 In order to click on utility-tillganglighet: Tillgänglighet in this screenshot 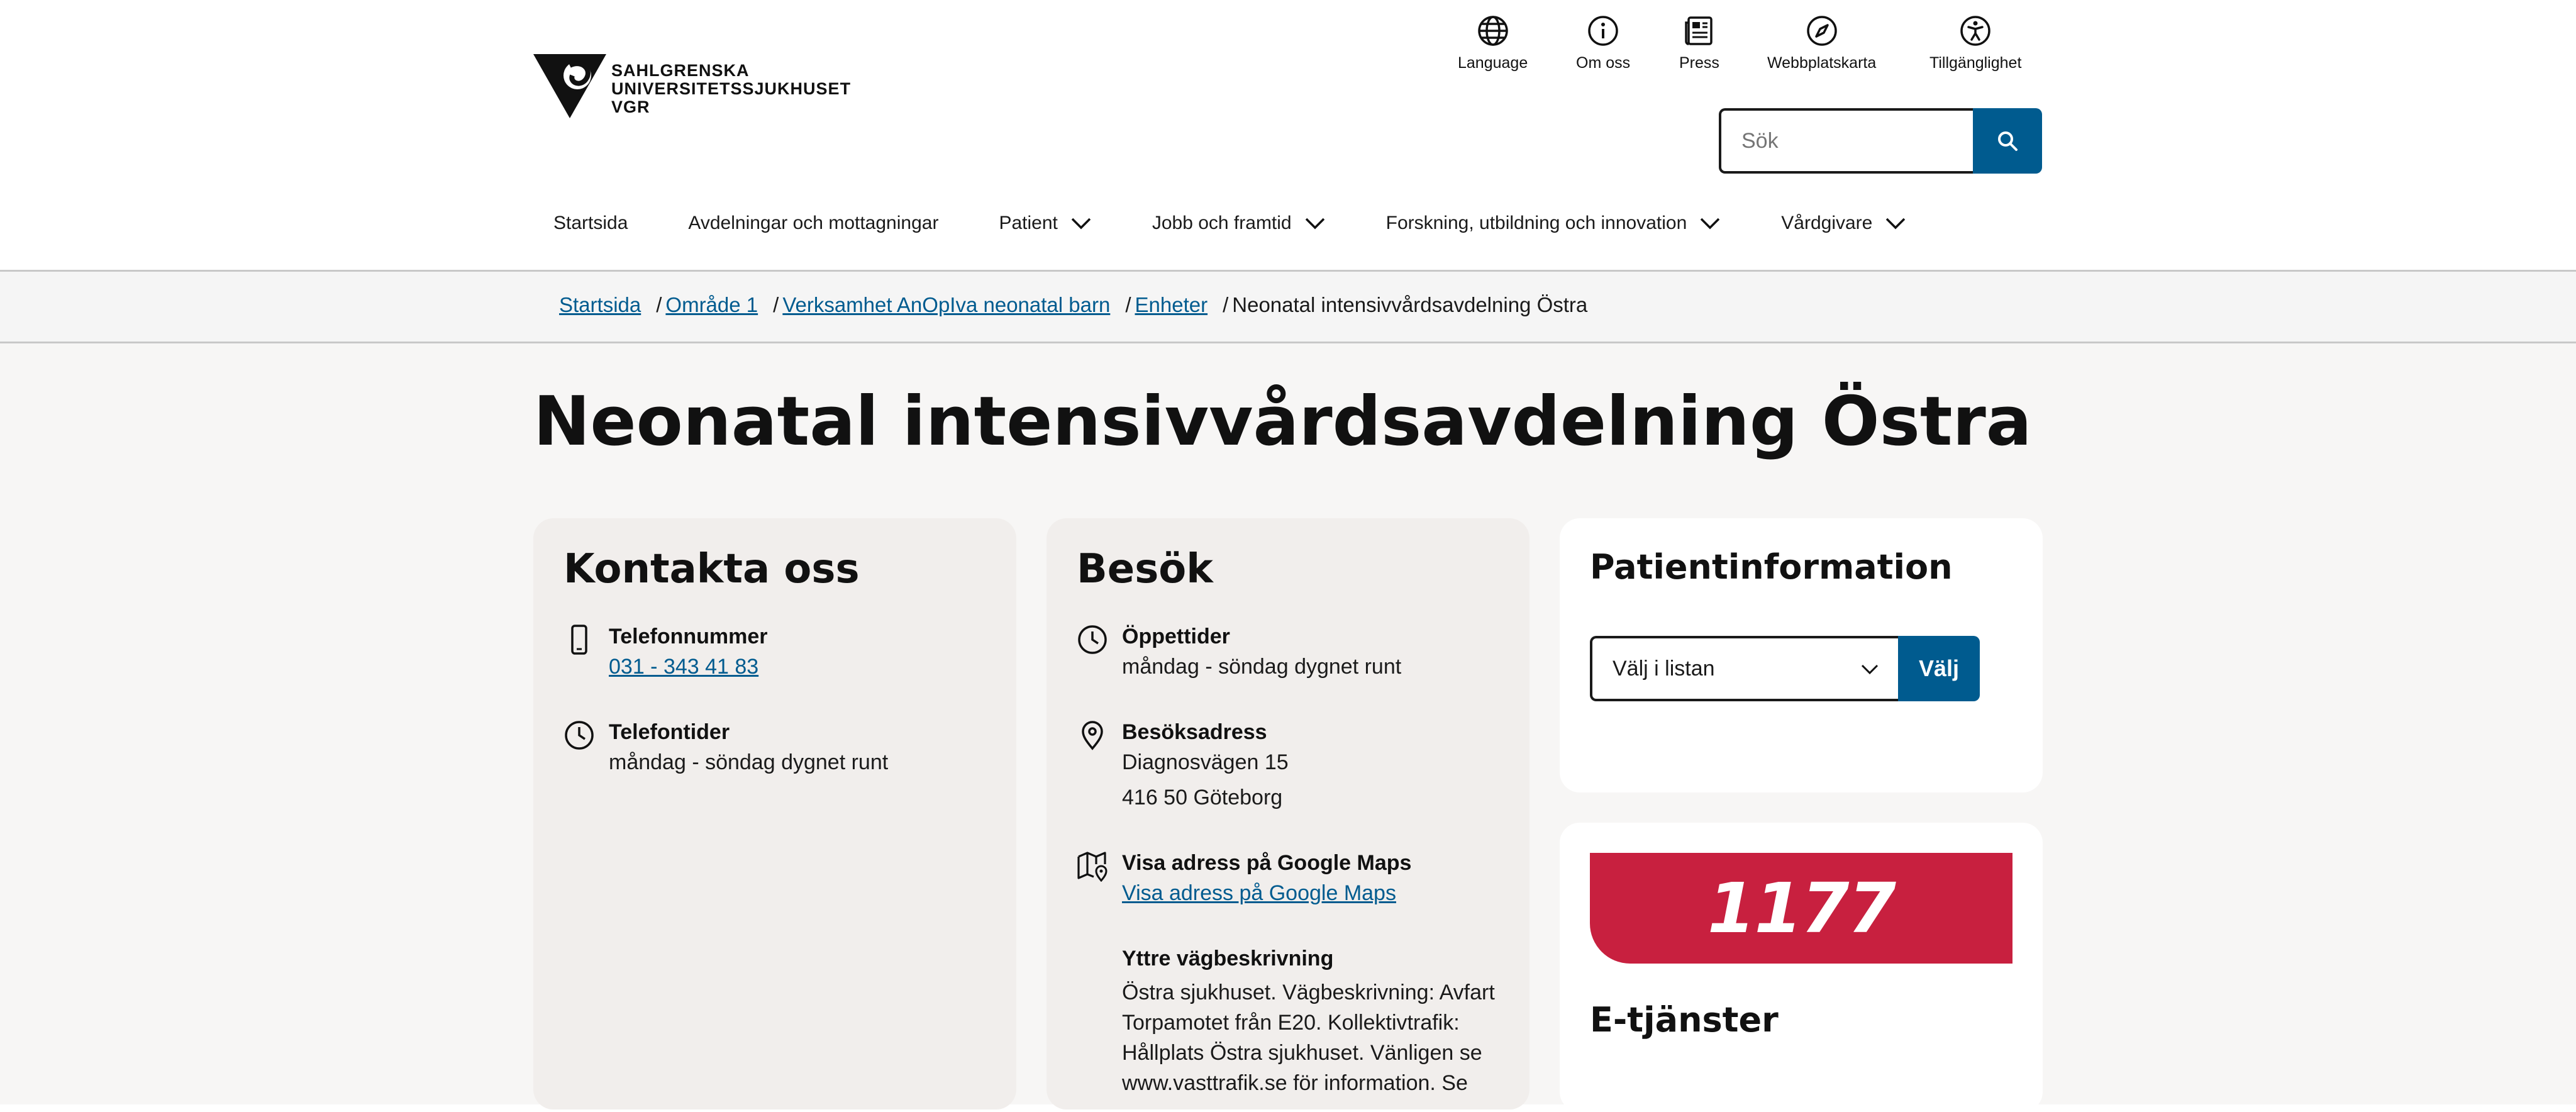, I will do `click(1975, 43)`.